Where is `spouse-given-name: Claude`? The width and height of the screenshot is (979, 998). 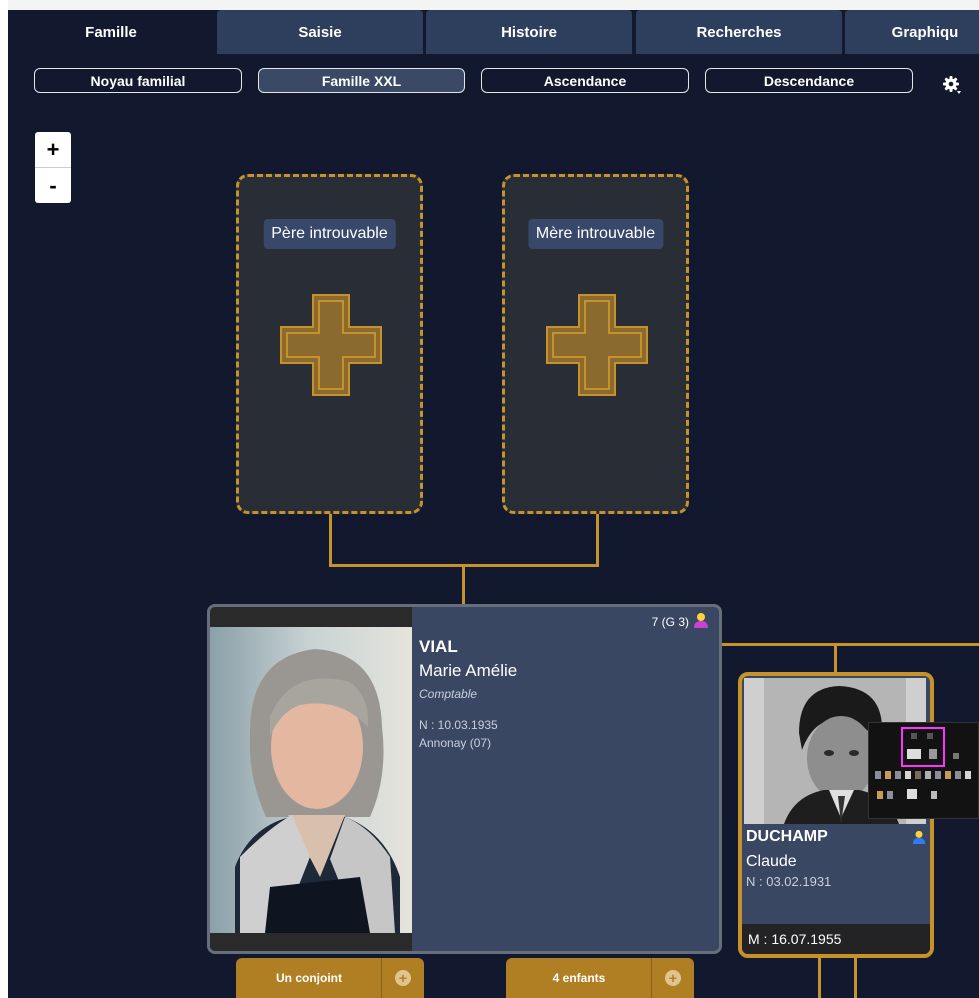 spouse-given-name: Claude is located at coordinates (771, 861).